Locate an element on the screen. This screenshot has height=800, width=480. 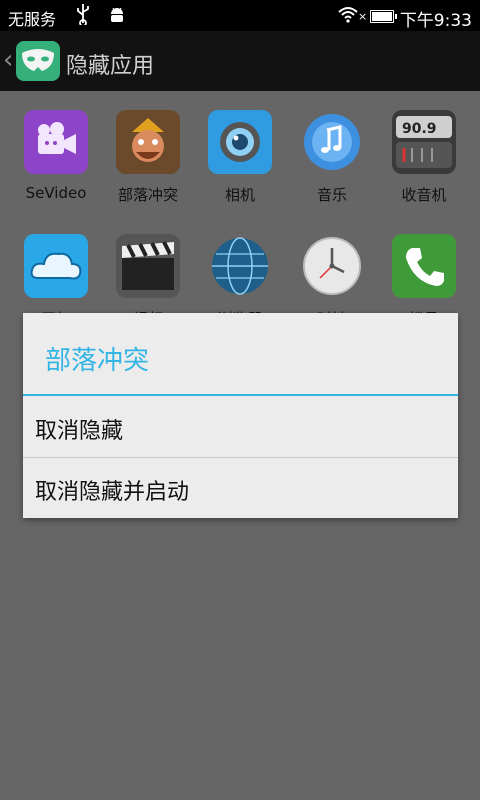
back-chevron-icon: ‹ is located at coordinates (8, 60).